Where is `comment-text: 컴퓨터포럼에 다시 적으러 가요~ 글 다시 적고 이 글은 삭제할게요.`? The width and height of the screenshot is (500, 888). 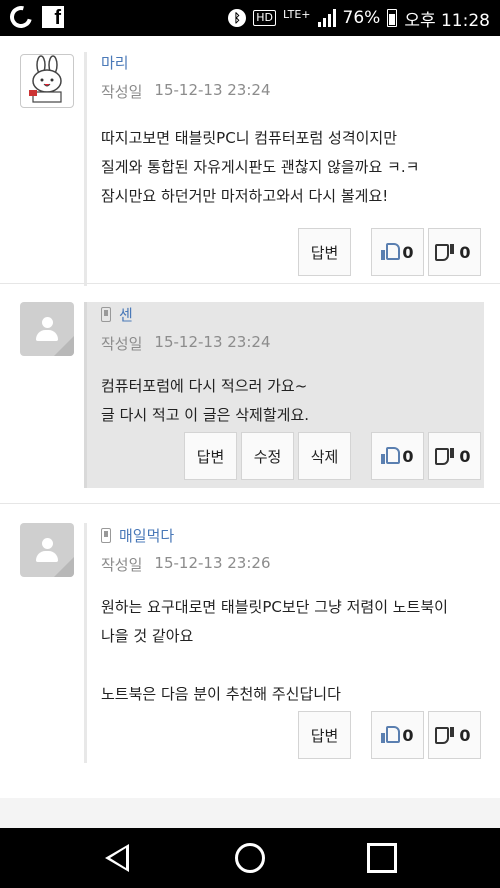
comment-text: 컴퓨터포럼에 다시 적으러 가요~ 글 다시 적고 이 글은 삭제할게요. is located at coordinates (292, 401).